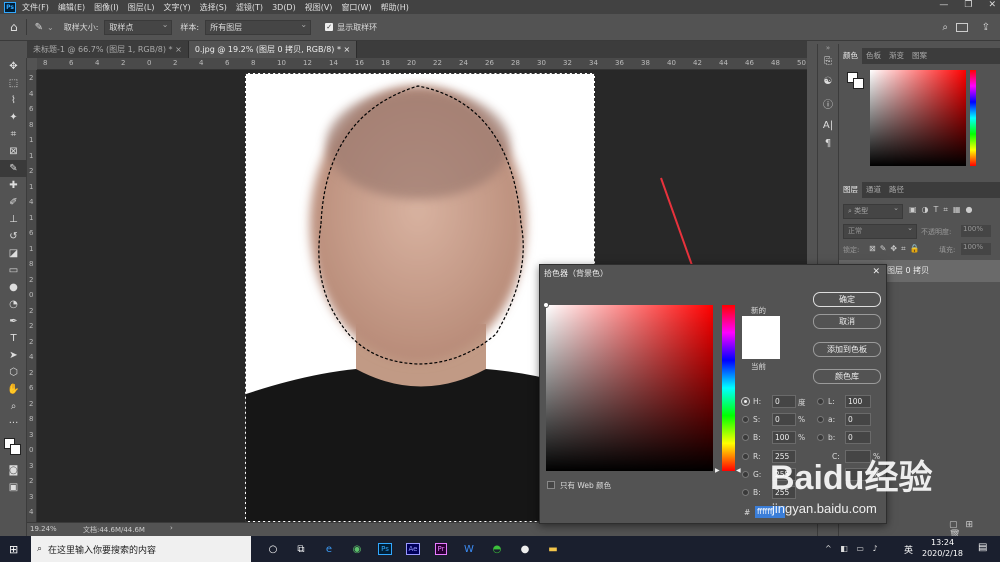 This screenshot has height=562, width=1000. What do you see at coordinates (945, 27) in the screenshot?
I see `search-icon: ⌕` at bounding box center [945, 27].